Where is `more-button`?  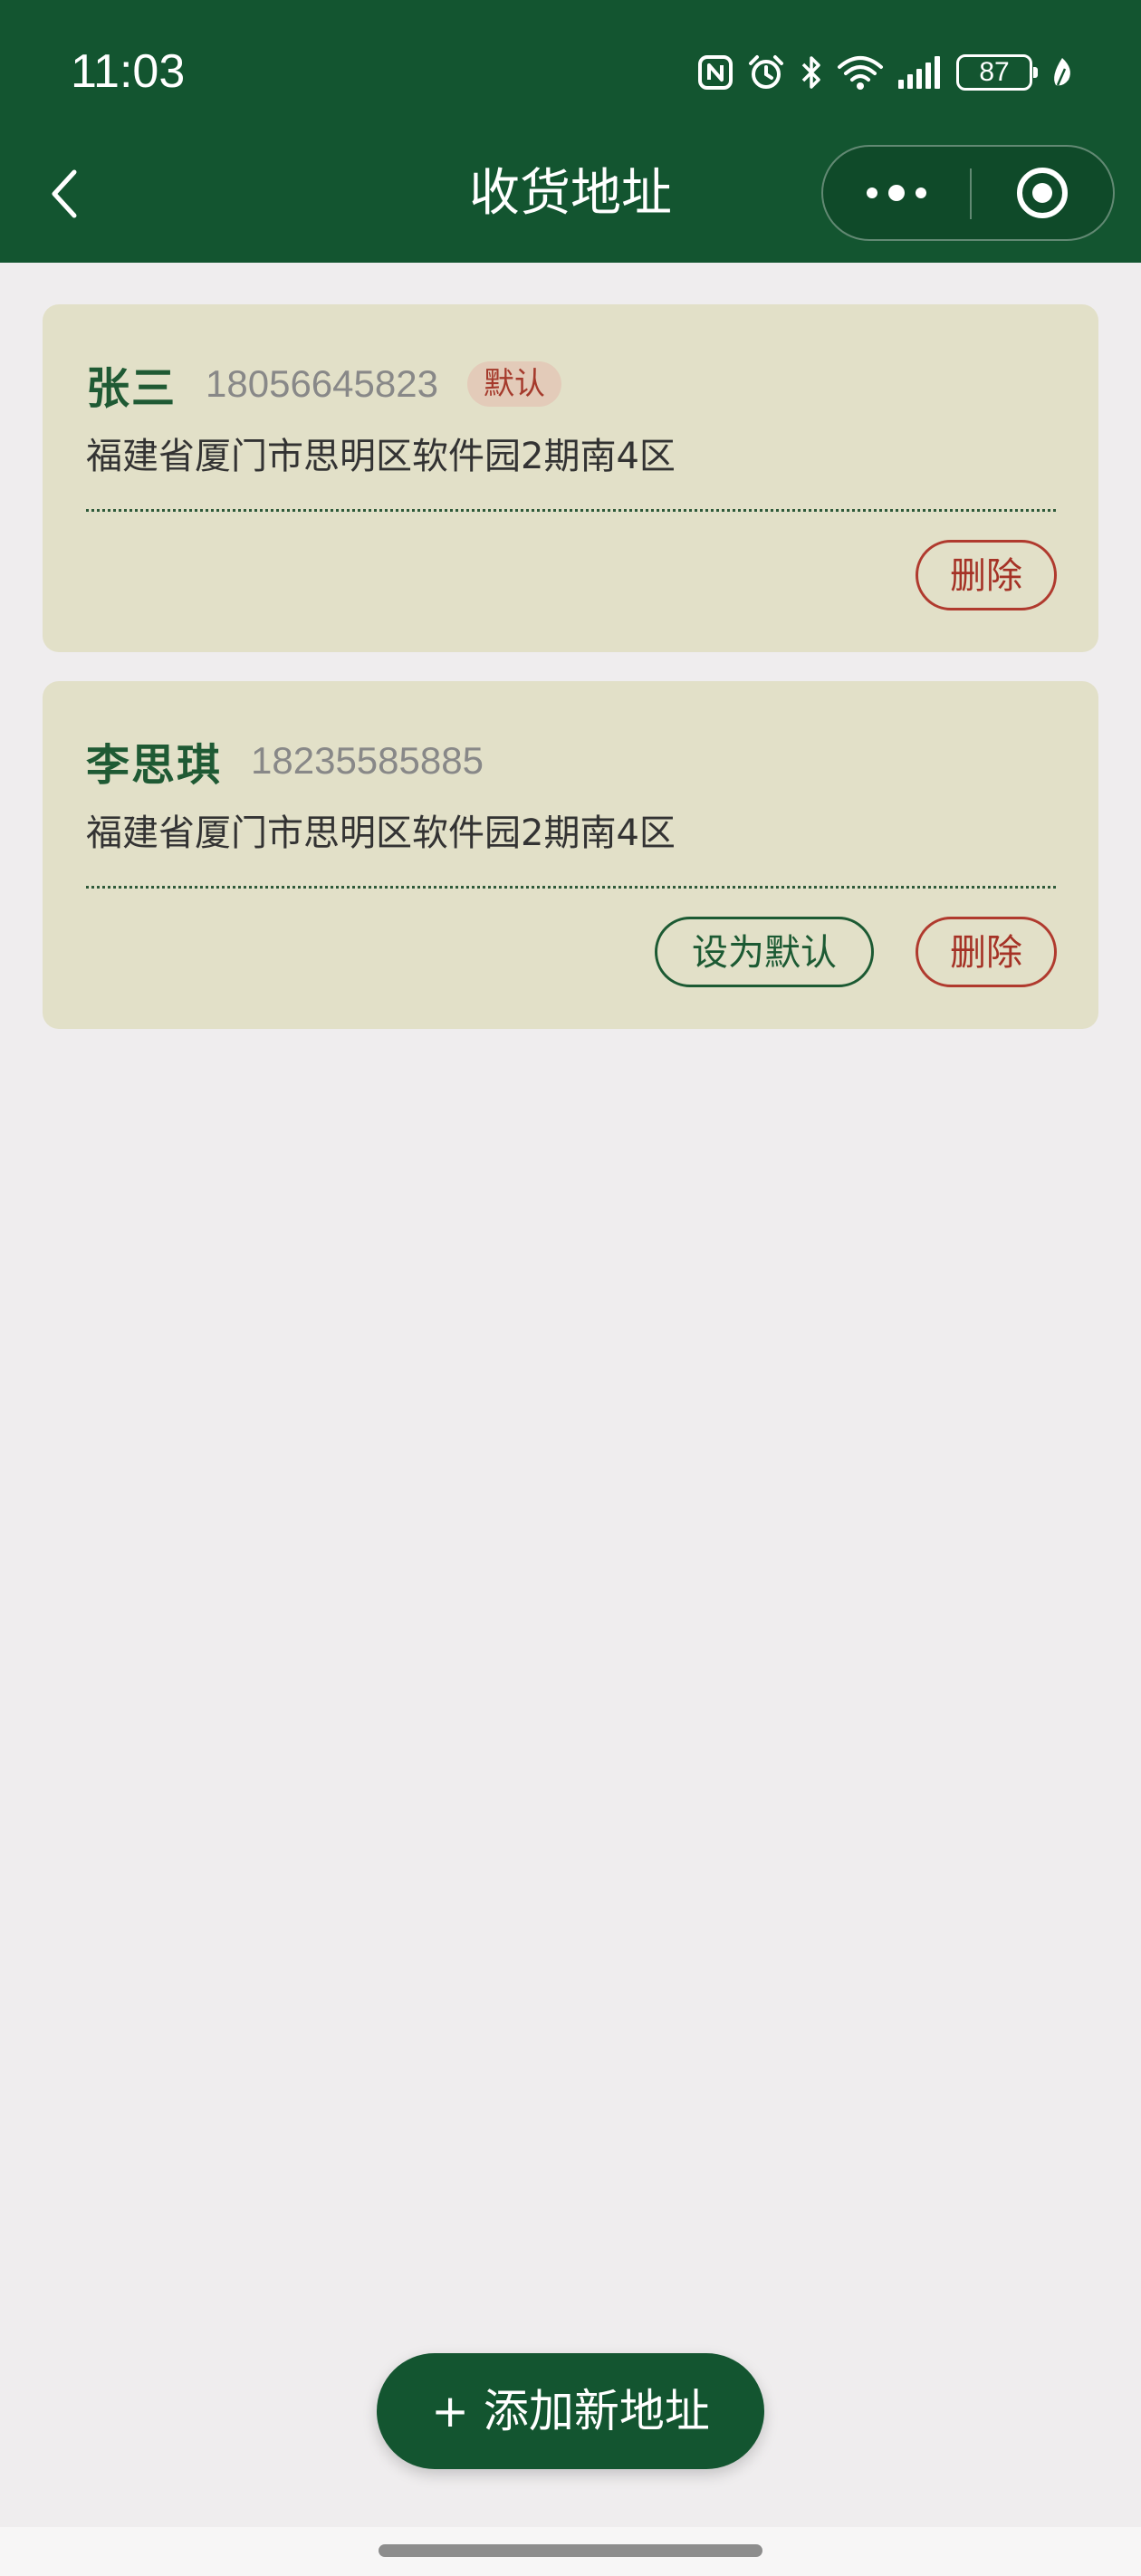 more-button is located at coordinates (897, 193).